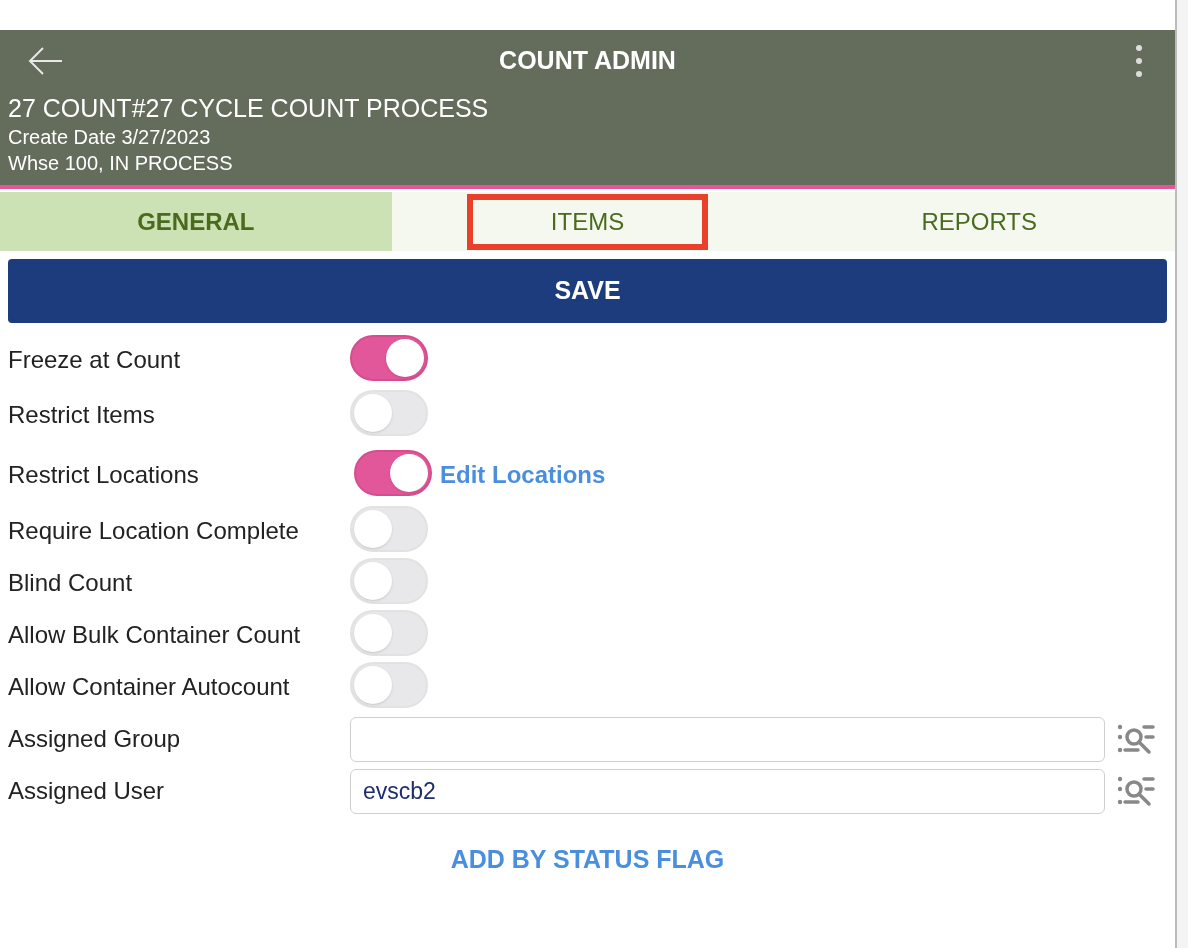  I want to click on add-by-status-flag-link: ADD BY STATUS FLAG, so click(587, 860).